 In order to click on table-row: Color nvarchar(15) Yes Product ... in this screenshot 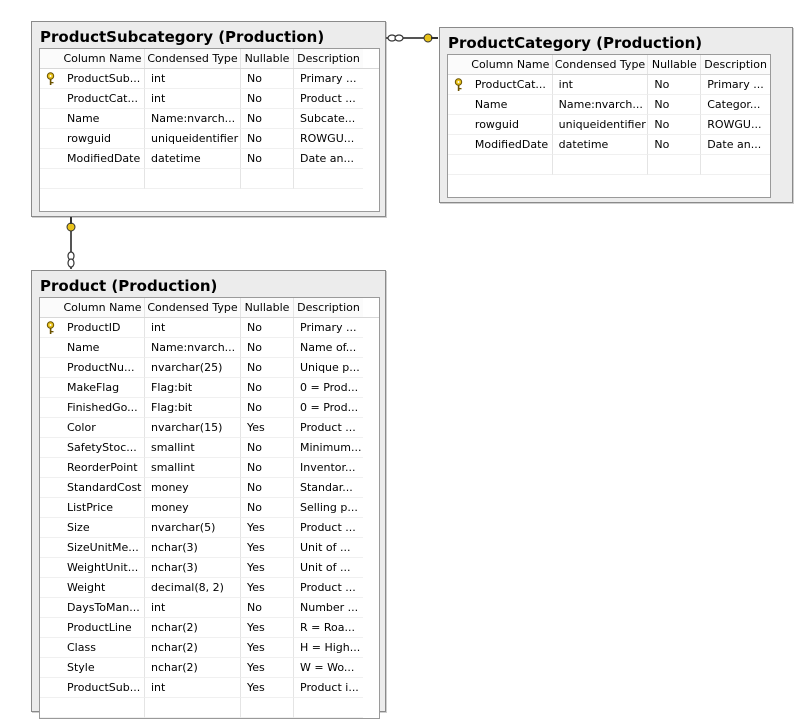, I will do `click(209, 428)`.